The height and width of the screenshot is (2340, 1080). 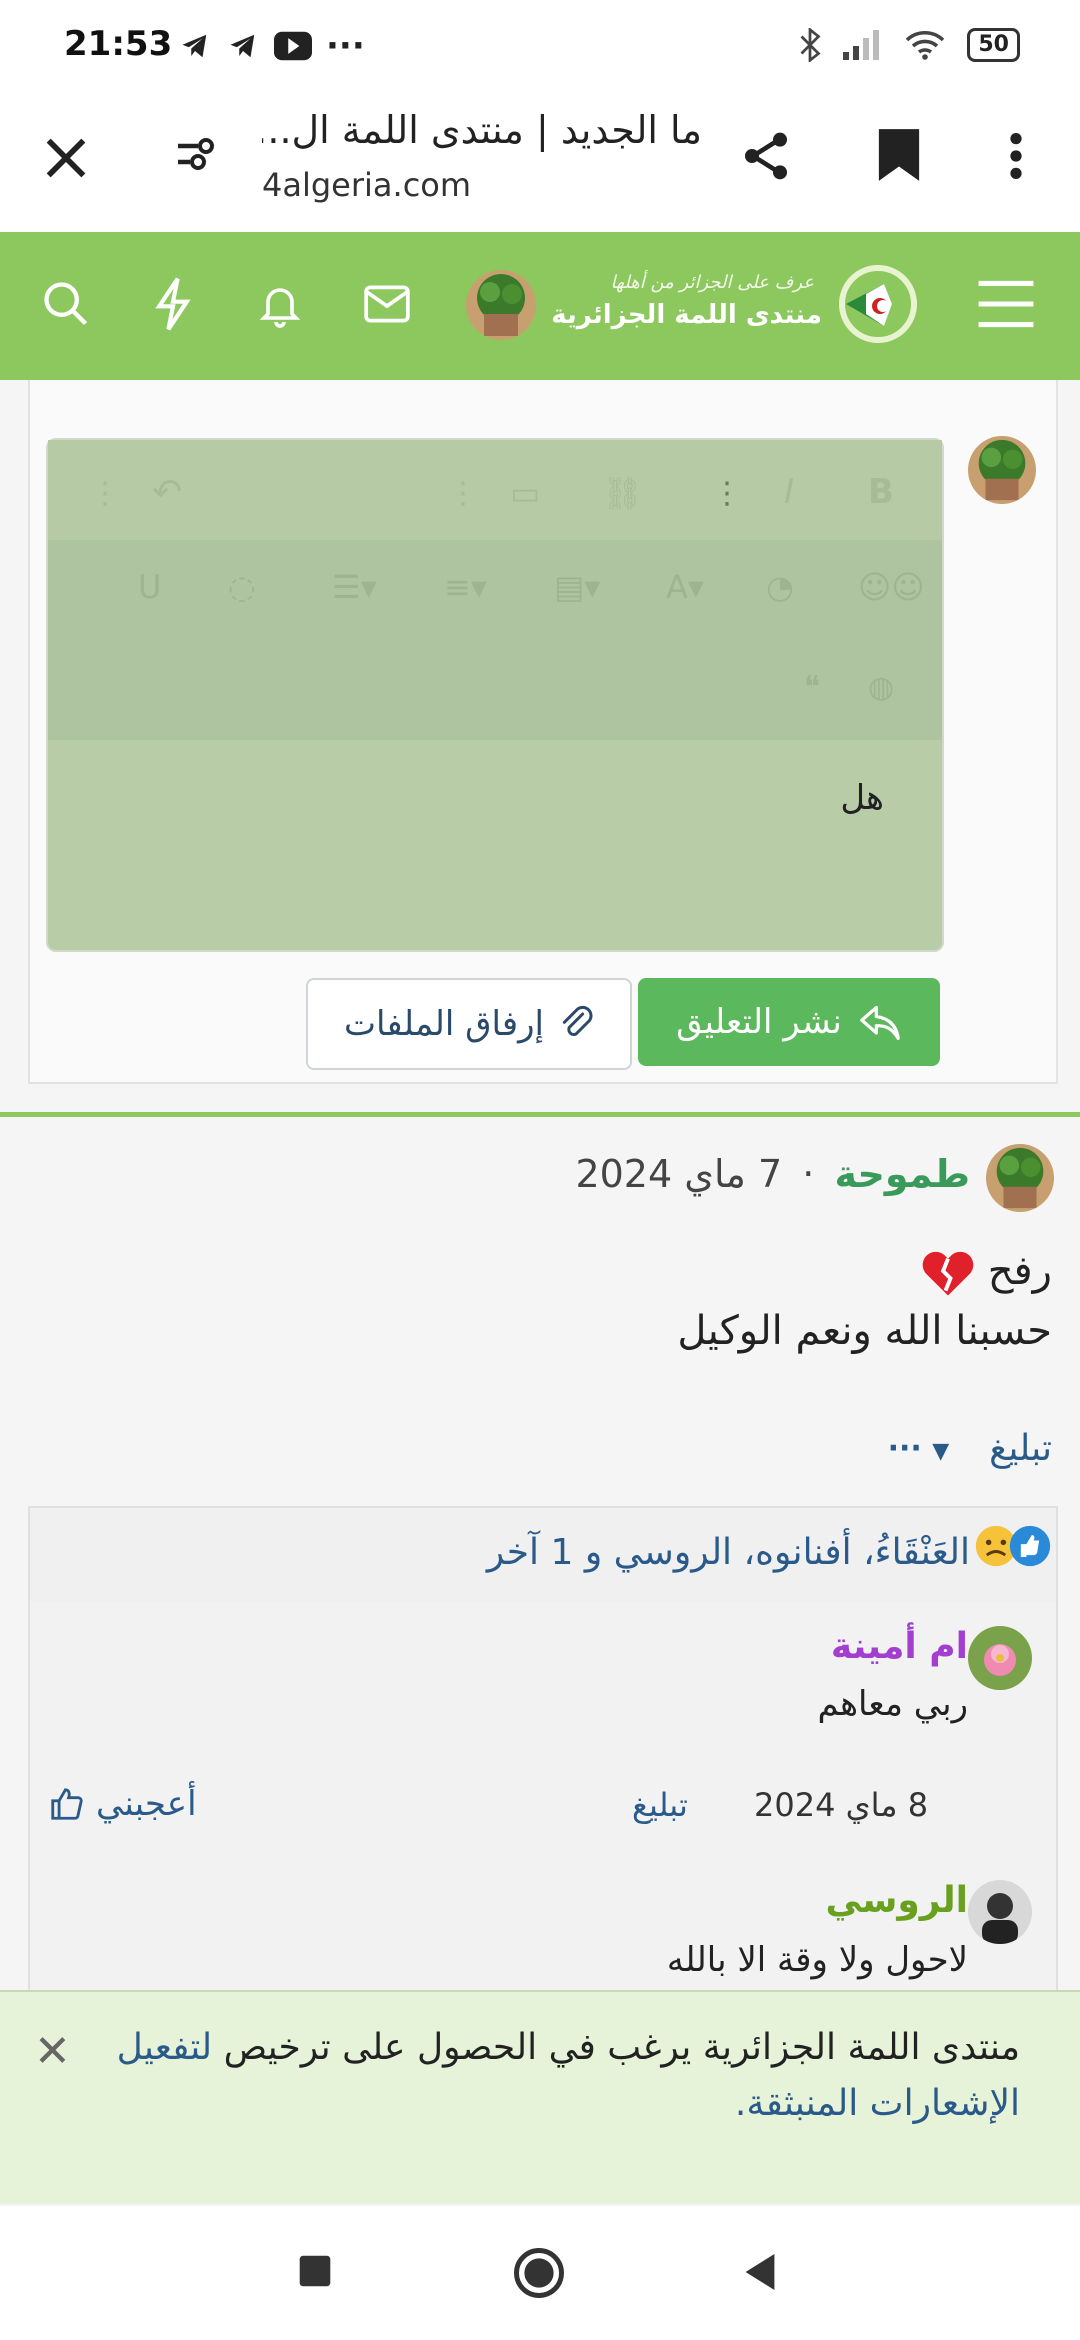 What do you see at coordinates (622, 493) in the screenshot?
I see `link-icon: ⛓` at bounding box center [622, 493].